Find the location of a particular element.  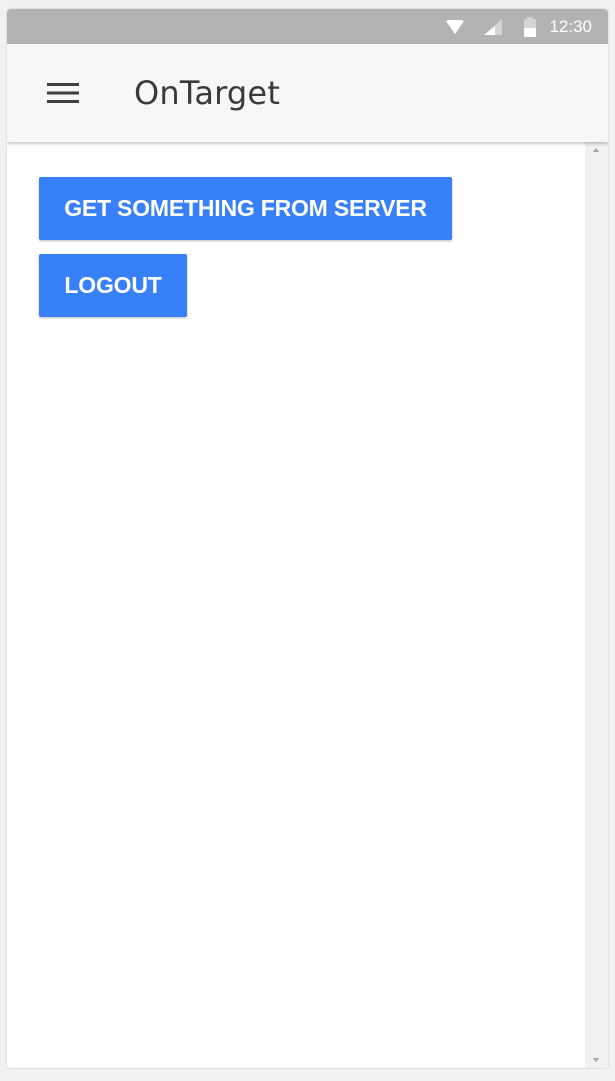

scroll-up-arrow-icon is located at coordinates (596, 150).